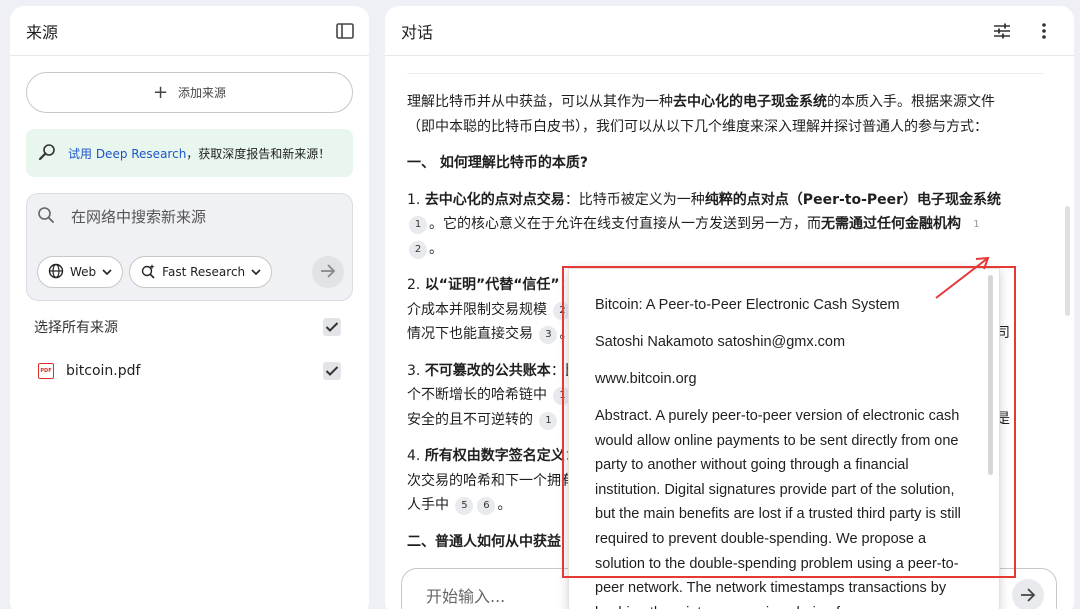 The image size is (1080, 609). What do you see at coordinates (203, 371) in the screenshot?
I see `source-item: PDF bitcoin.pdf` at bounding box center [203, 371].